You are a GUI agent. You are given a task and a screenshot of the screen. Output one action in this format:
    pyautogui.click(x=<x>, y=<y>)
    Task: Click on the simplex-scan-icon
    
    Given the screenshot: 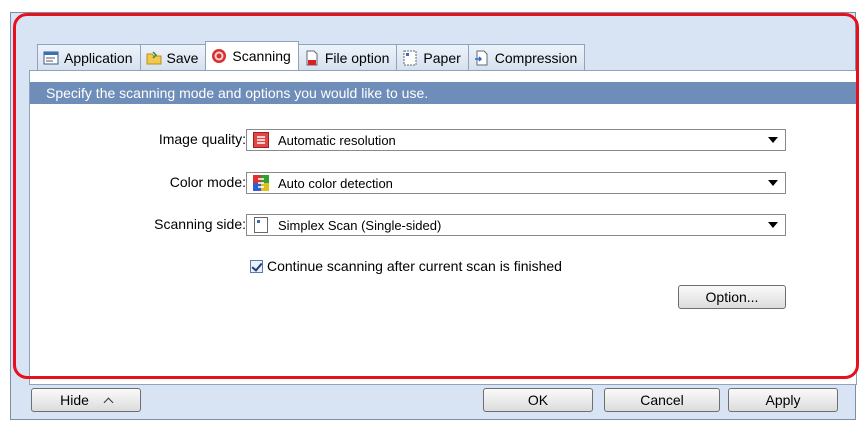 What is the action you would take?
    pyautogui.click(x=261, y=225)
    